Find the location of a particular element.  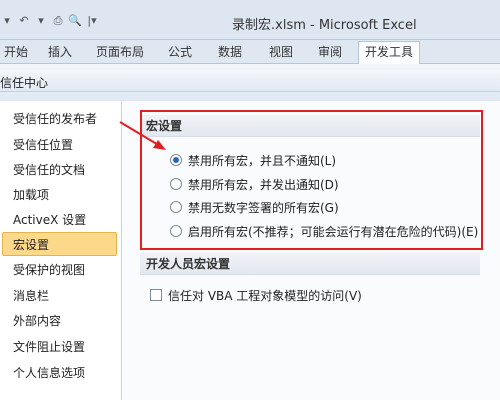

quick-access-toolbar: ▾ ↶ ▾ ⎙ 🔍 |▾ is located at coordinates (49, 21).